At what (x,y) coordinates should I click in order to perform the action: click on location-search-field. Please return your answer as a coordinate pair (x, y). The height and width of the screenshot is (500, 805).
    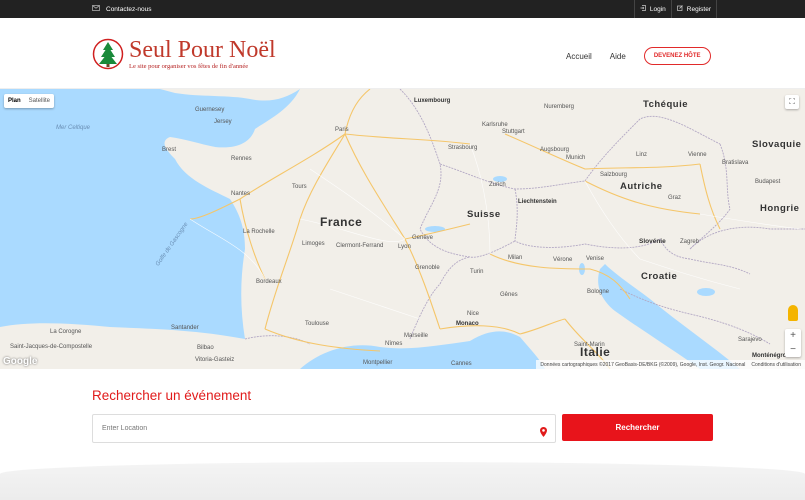
    Looking at the image, I should click on (324, 428).